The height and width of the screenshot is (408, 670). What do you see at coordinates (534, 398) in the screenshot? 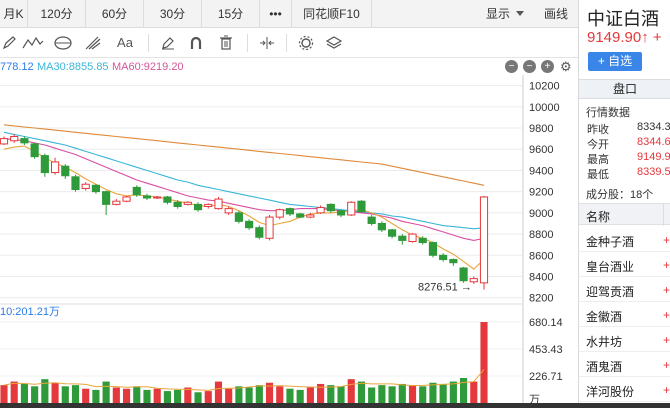
I see `volume-tick-label: 万` at bounding box center [534, 398].